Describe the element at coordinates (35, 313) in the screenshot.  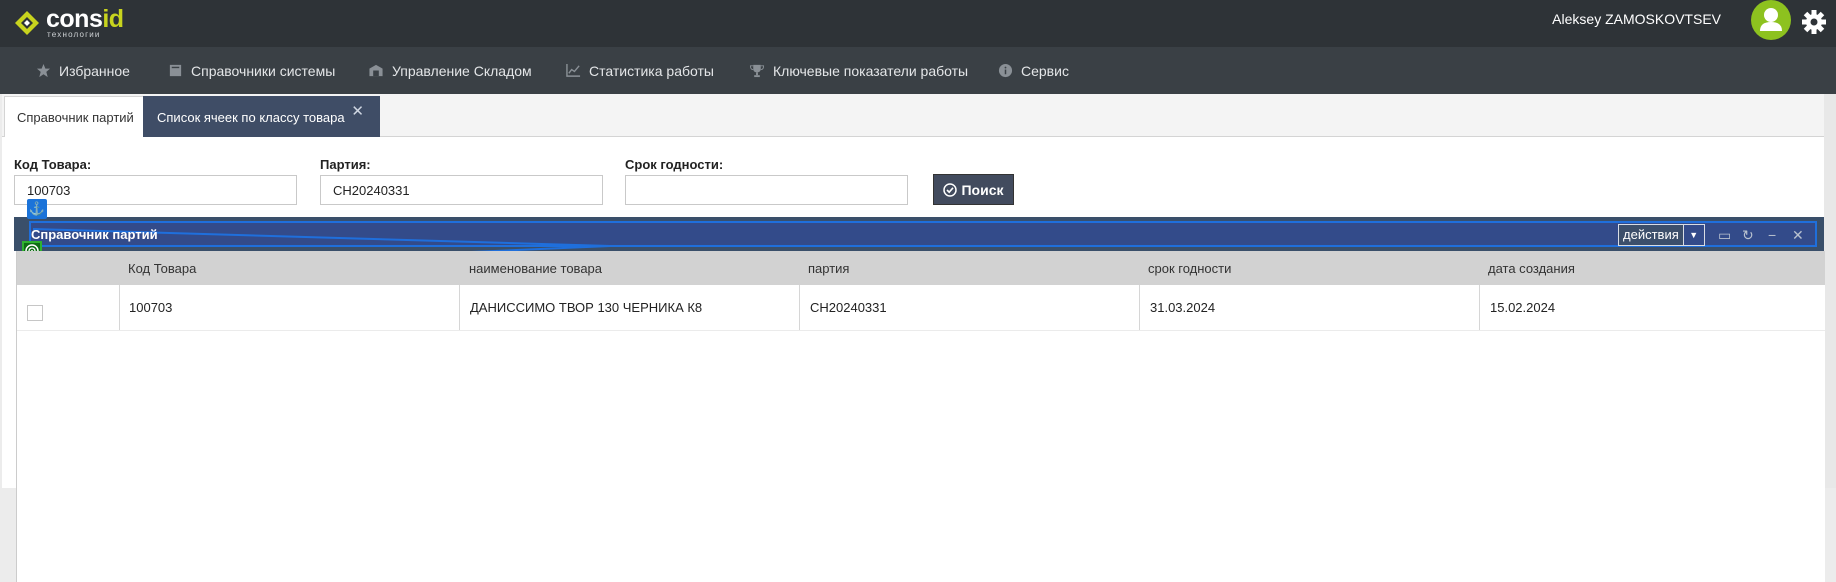
I see `row-checkbox` at that location.